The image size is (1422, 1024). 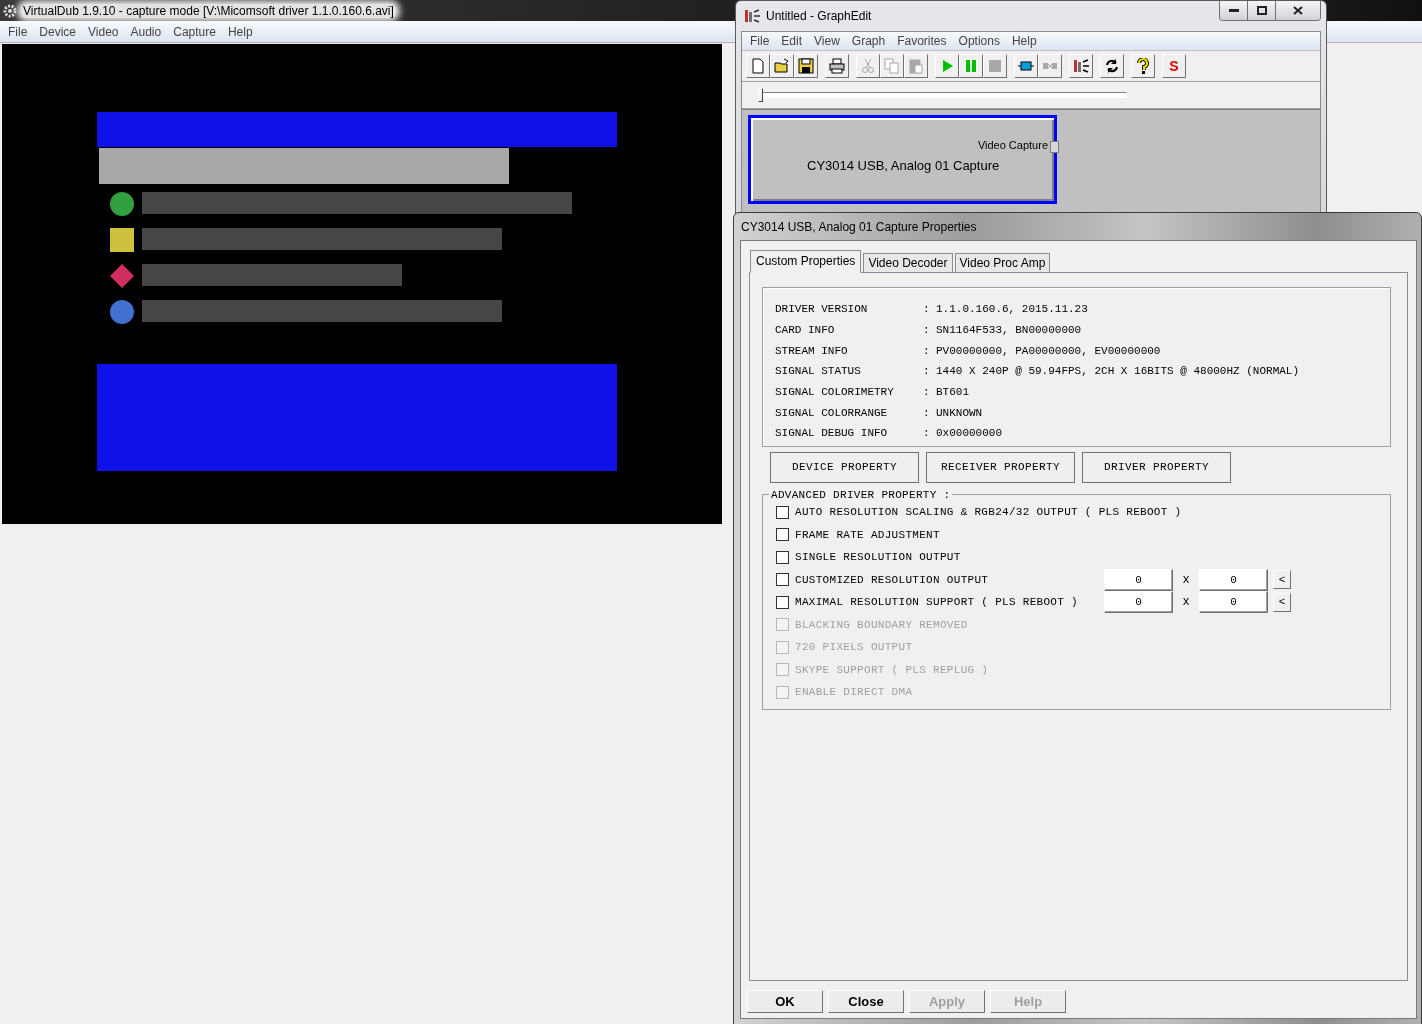 What do you see at coordinates (844, 467) in the screenshot?
I see `property-button: DEVICE PROPERTY` at bounding box center [844, 467].